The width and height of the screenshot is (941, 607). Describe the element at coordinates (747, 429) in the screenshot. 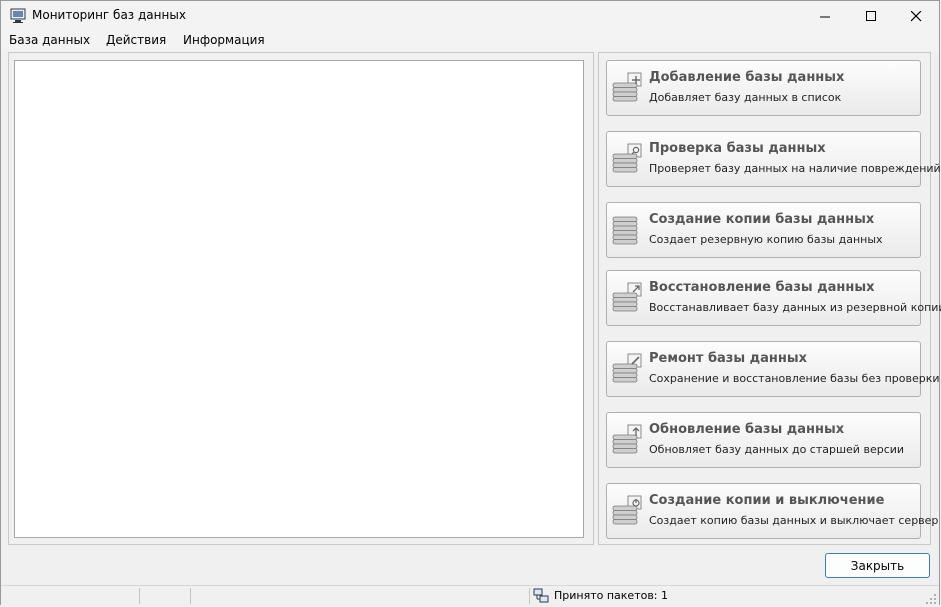

I see `action-title: Обновление базы данных` at that location.